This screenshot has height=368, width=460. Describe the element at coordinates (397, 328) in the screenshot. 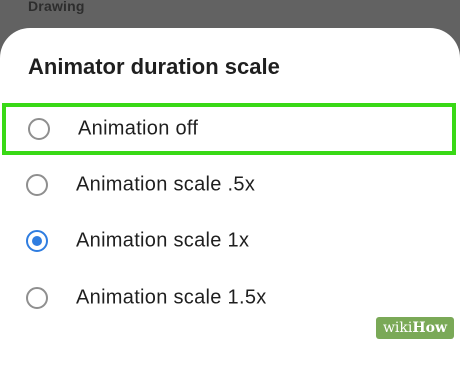

I see `watermark-wiki: wiki` at that location.